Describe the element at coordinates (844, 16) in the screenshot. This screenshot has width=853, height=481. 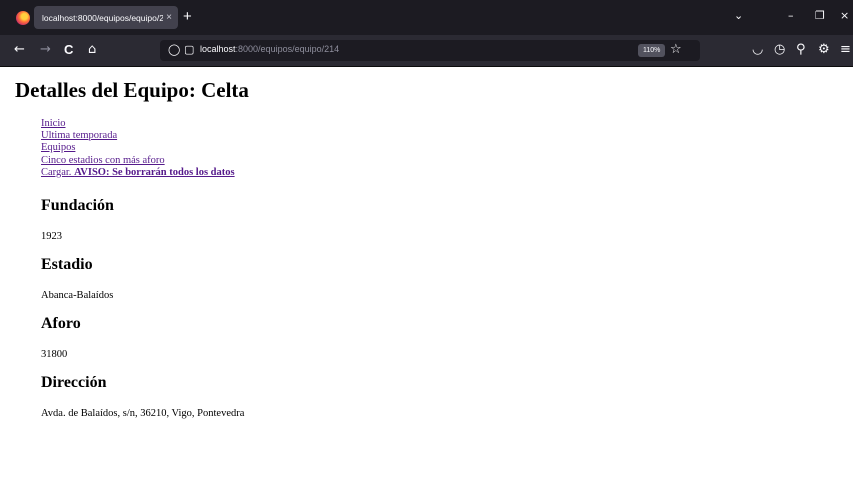
I see `window-close-icon: ×` at that location.